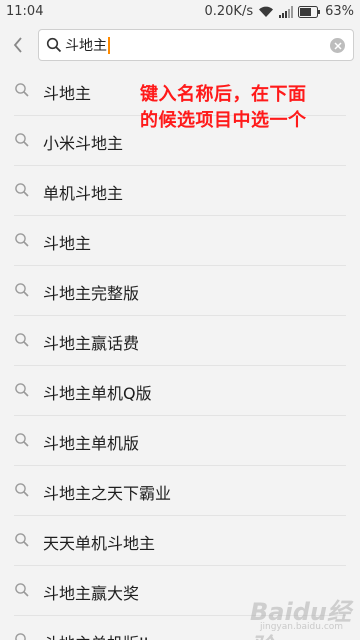 This screenshot has width=360, height=640. I want to click on baidu-watermark: Baidu经验 jingyan.baidu.com, so click(304, 615).